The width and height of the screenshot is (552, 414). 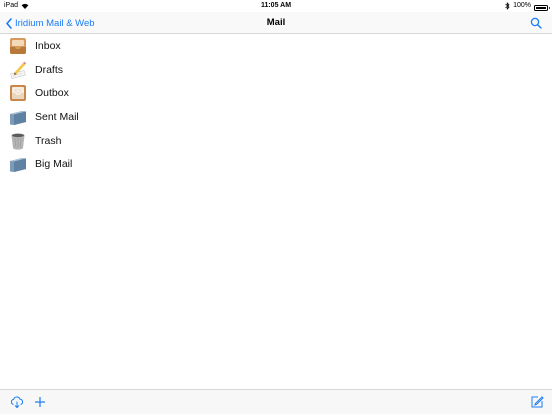 What do you see at coordinates (57, 116) in the screenshot?
I see `mailbox-label: Sent Mail` at bounding box center [57, 116].